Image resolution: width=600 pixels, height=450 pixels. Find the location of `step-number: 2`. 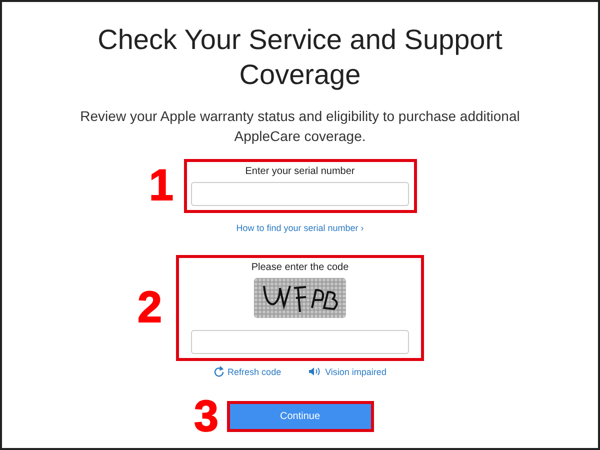

step-number: 2 is located at coordinates (150, 308).